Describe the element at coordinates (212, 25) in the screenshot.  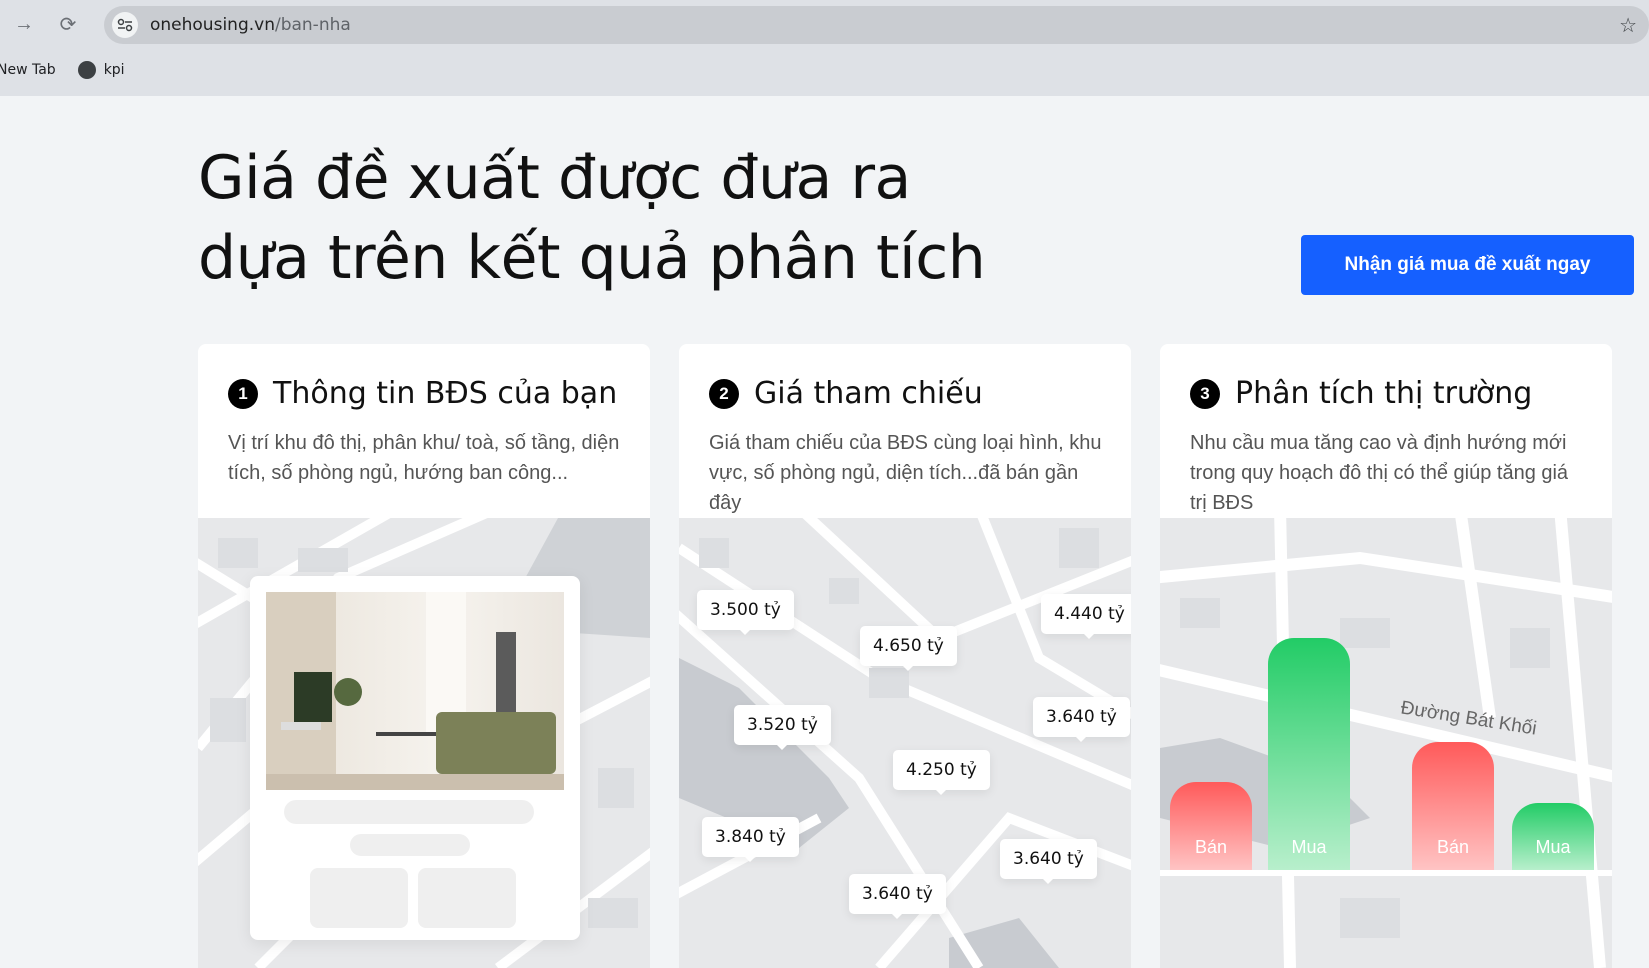
I see `url-host: onehousing.vn` at that location.